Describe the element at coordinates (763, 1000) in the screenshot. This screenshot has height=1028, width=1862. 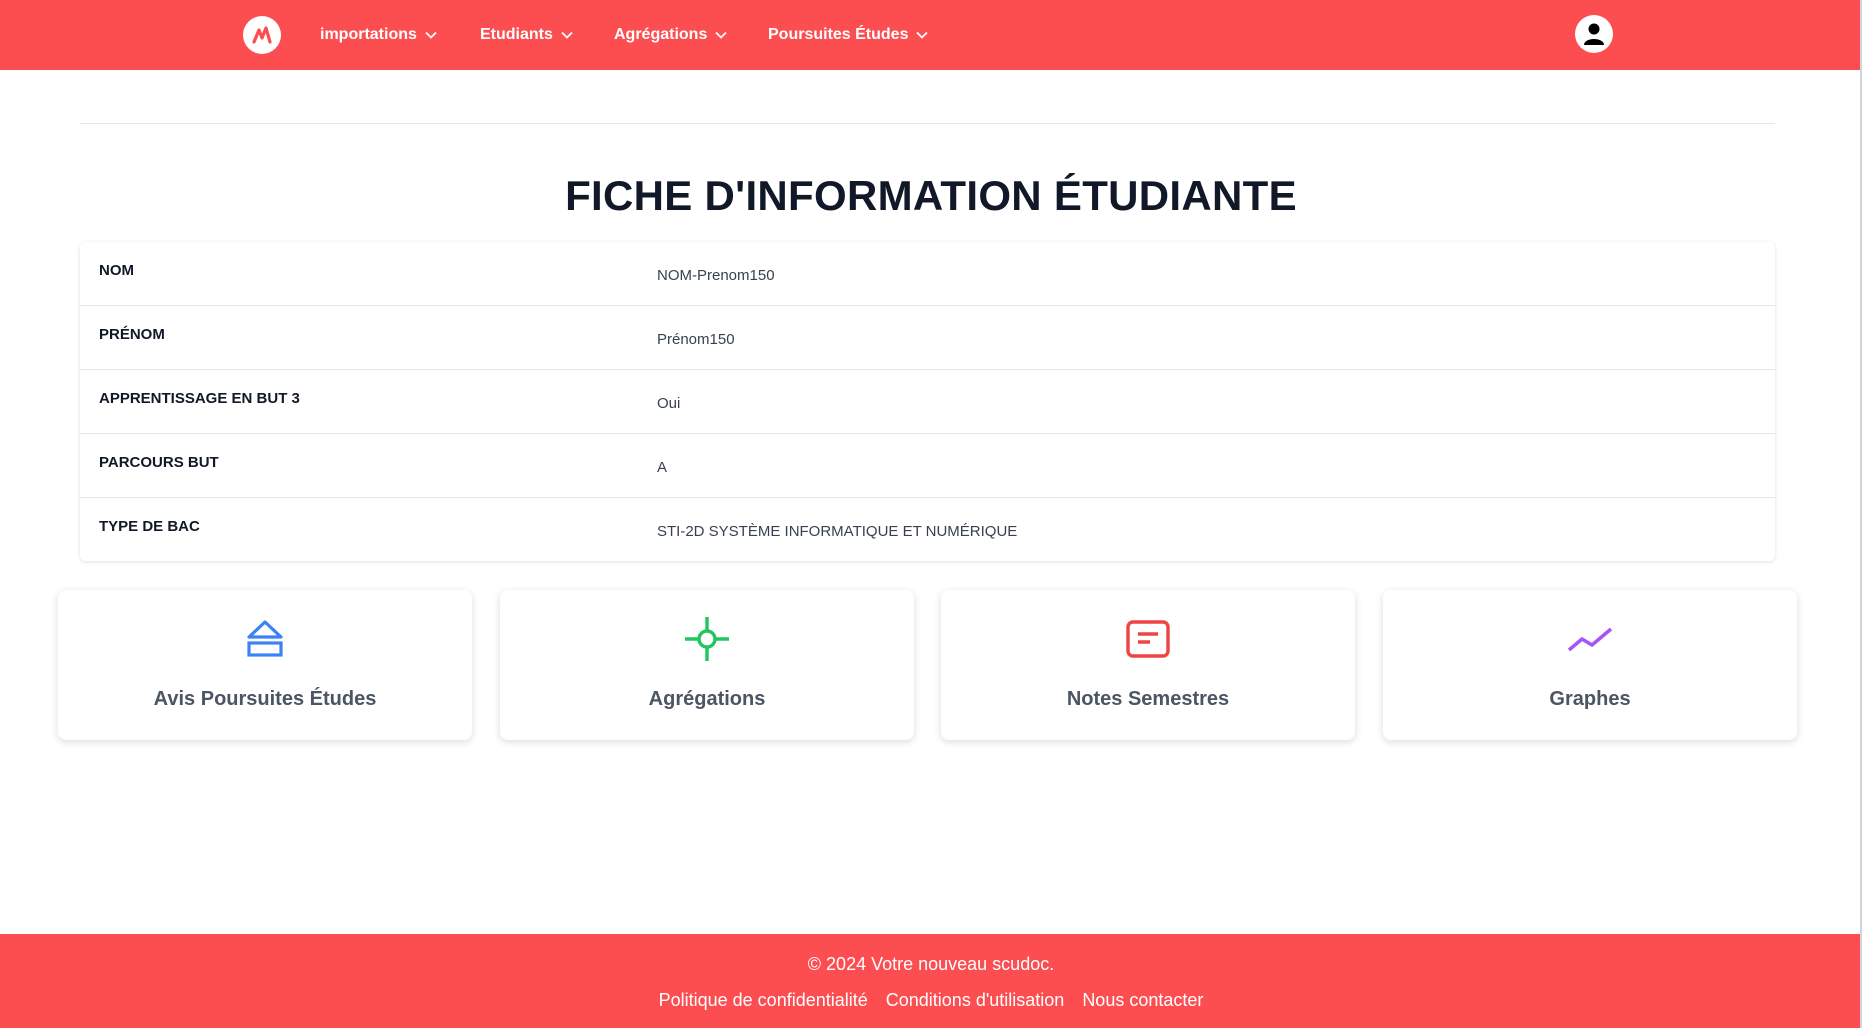
I see `privacy-policy-link: Politique de confidentialité` at that location.